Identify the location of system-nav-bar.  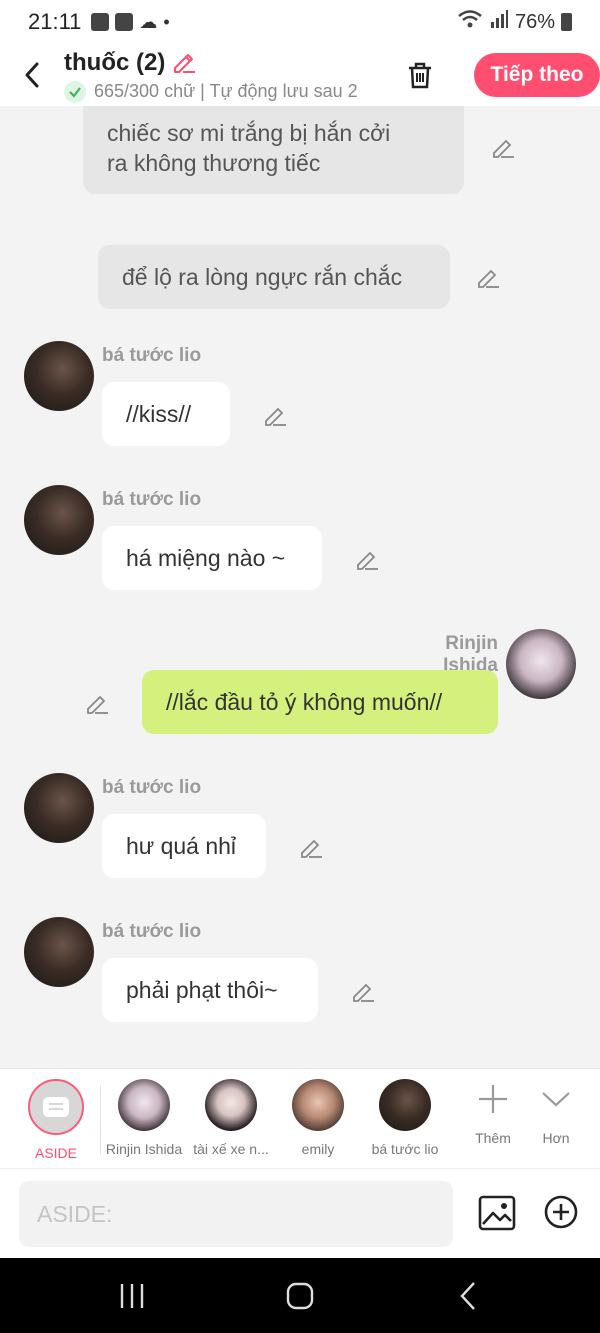
(300, 1295).